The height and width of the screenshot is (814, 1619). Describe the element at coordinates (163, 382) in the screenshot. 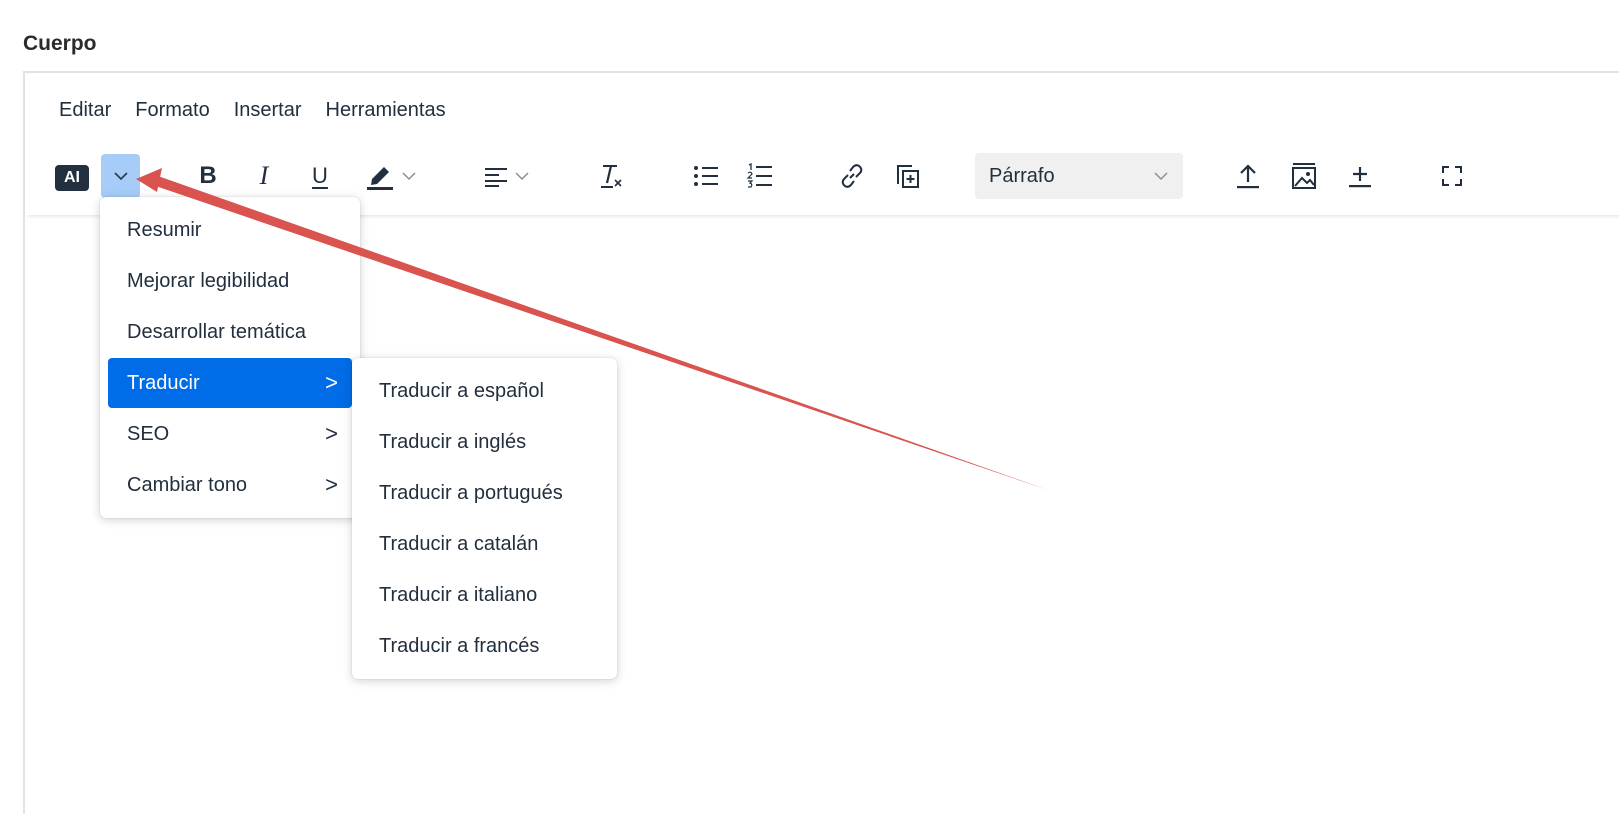

I see `menu-item-label: Traducir` at that location.